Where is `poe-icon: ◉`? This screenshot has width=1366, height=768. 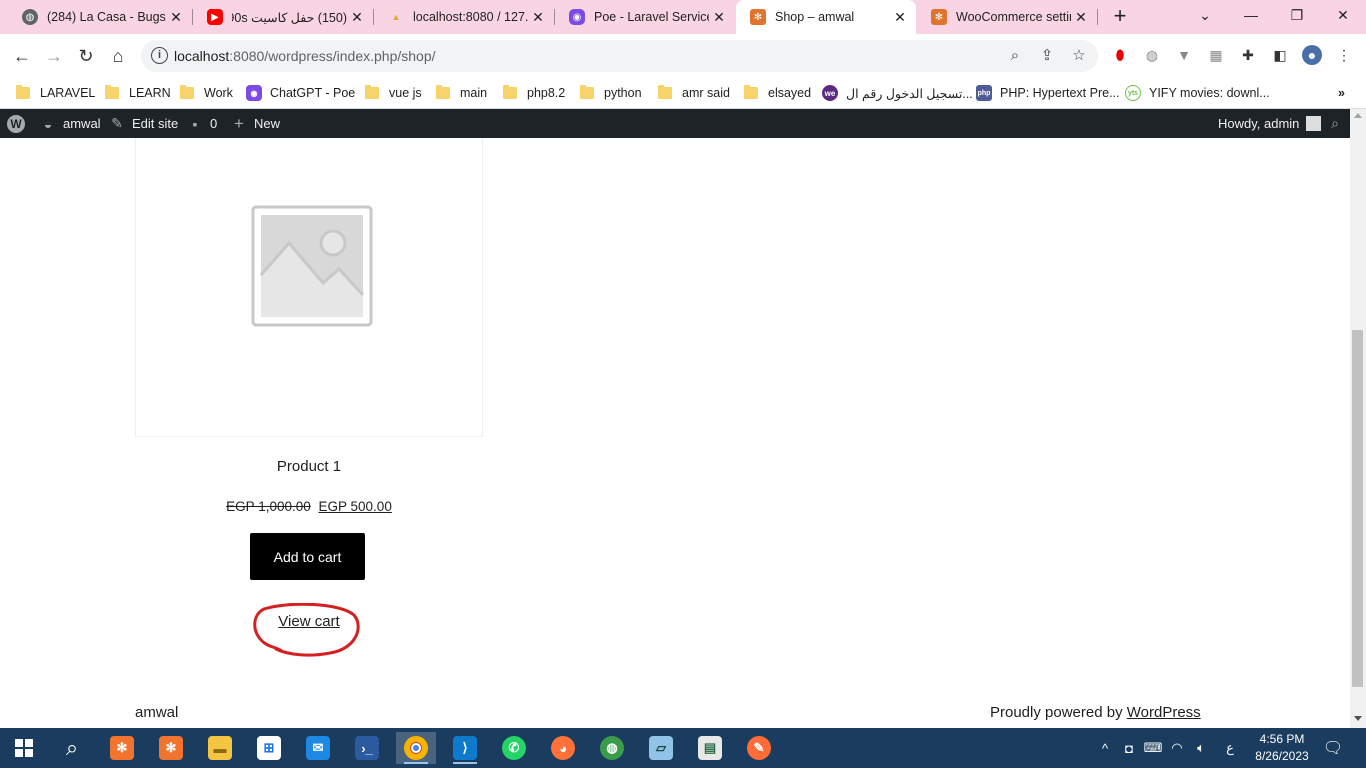 poe-icon: ◉ is located at coordinates (577, 17).